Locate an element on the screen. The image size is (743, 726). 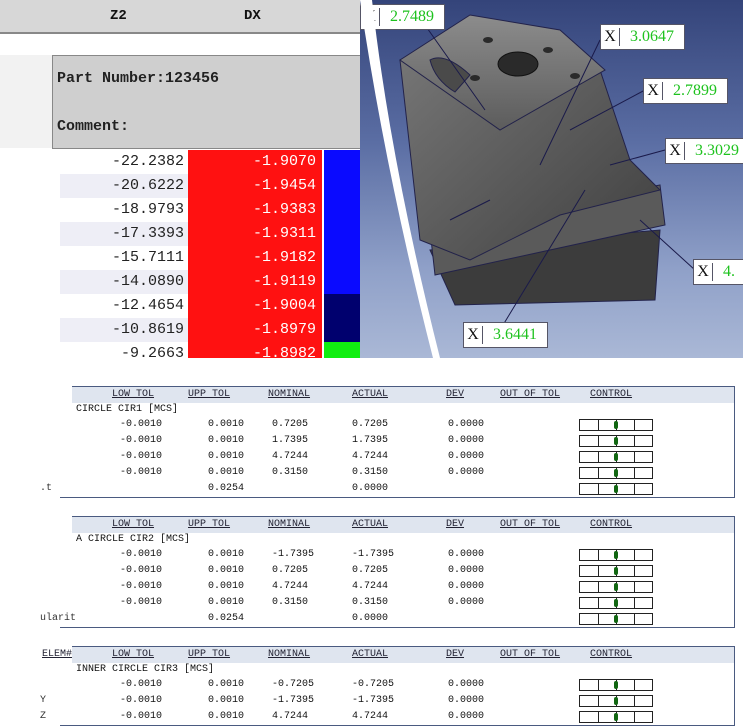
dimension-label: X 3.6441 is located at coordinates (505, 335).